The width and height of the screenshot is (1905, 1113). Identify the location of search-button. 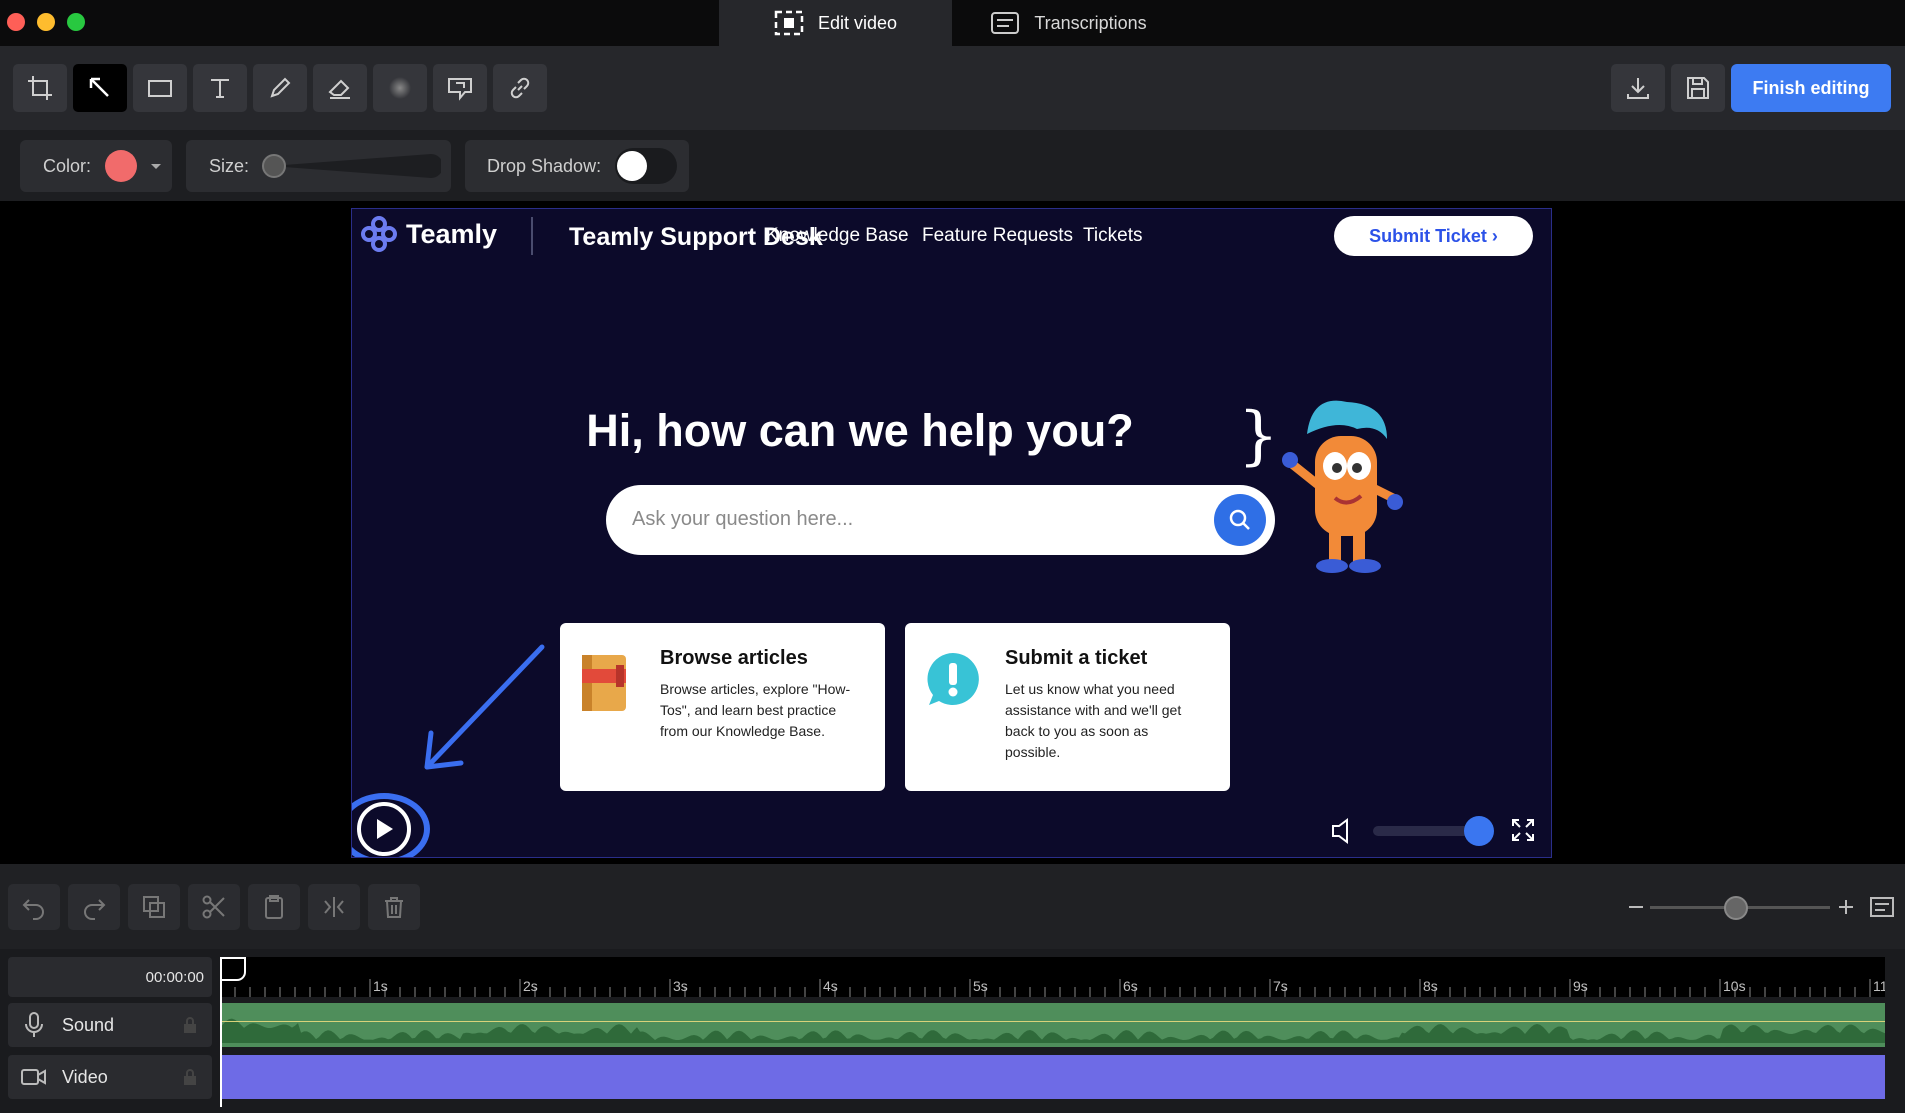
(1240, 520).